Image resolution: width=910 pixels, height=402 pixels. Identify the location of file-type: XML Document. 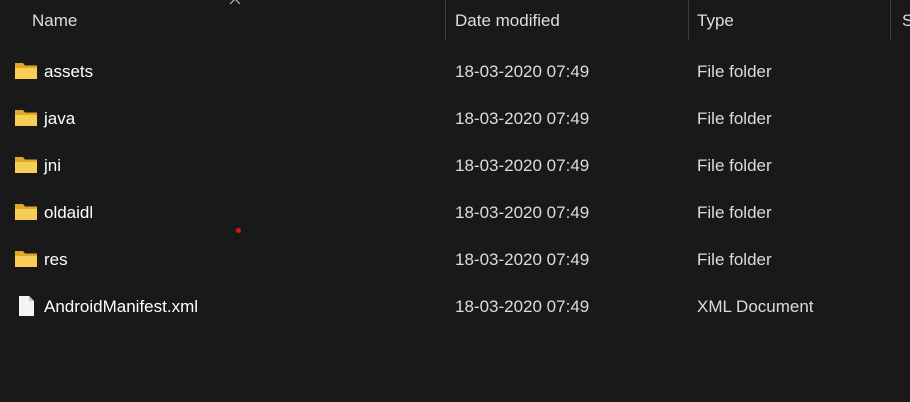
(755, 306).